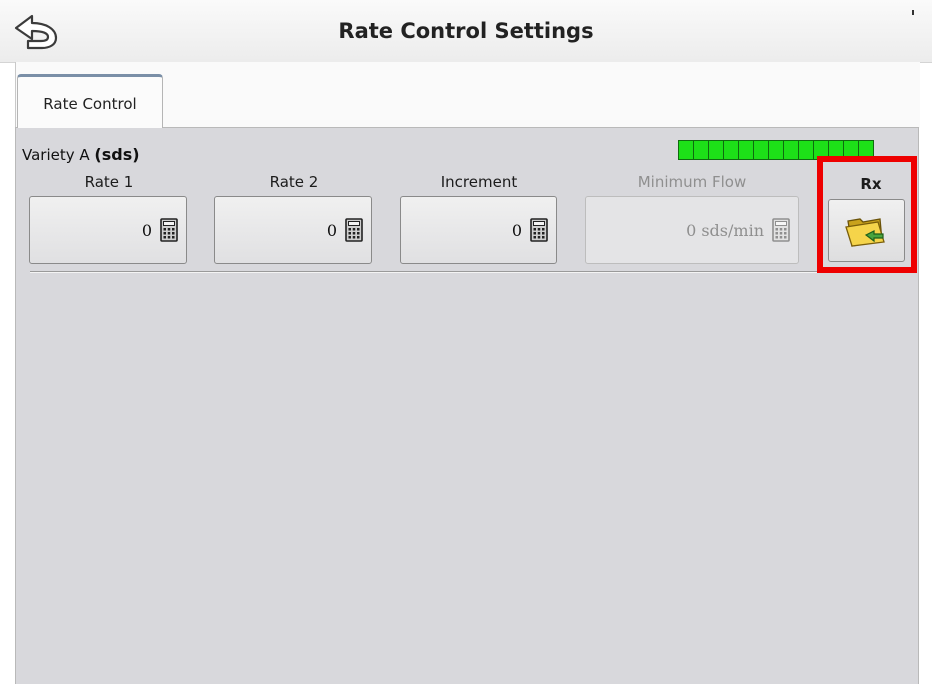 This screenshot has height=684, width=932. I want to click on rate2-label: Rate 2, so click(294, 182).